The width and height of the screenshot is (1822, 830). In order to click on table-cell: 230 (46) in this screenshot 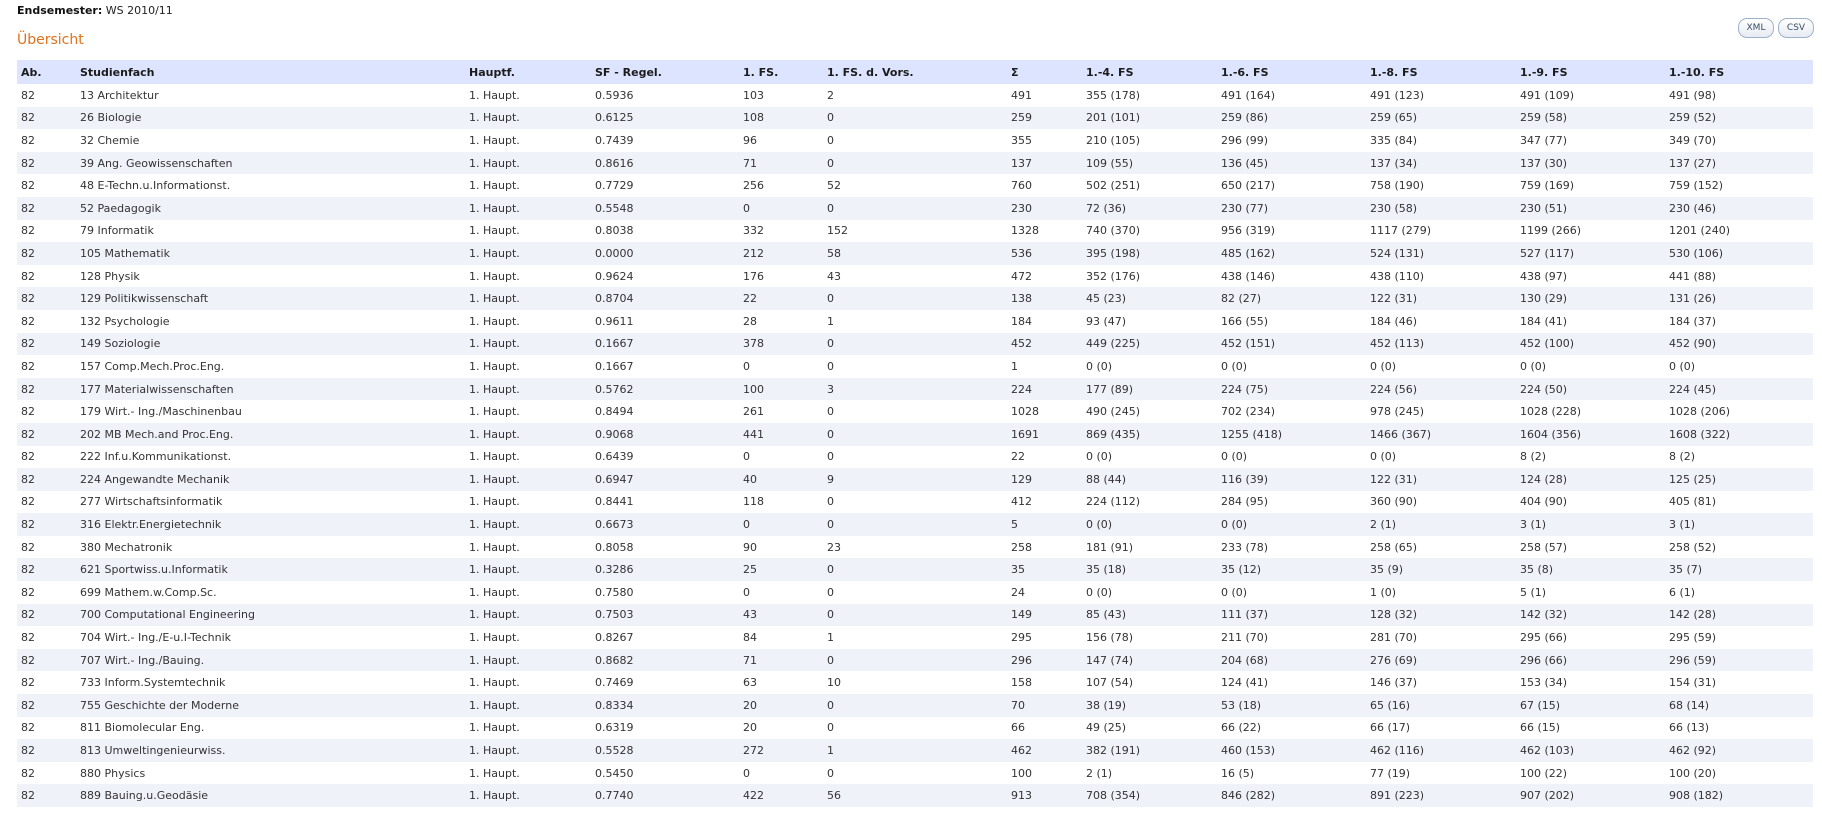, I will do `click(1739, 208)`.